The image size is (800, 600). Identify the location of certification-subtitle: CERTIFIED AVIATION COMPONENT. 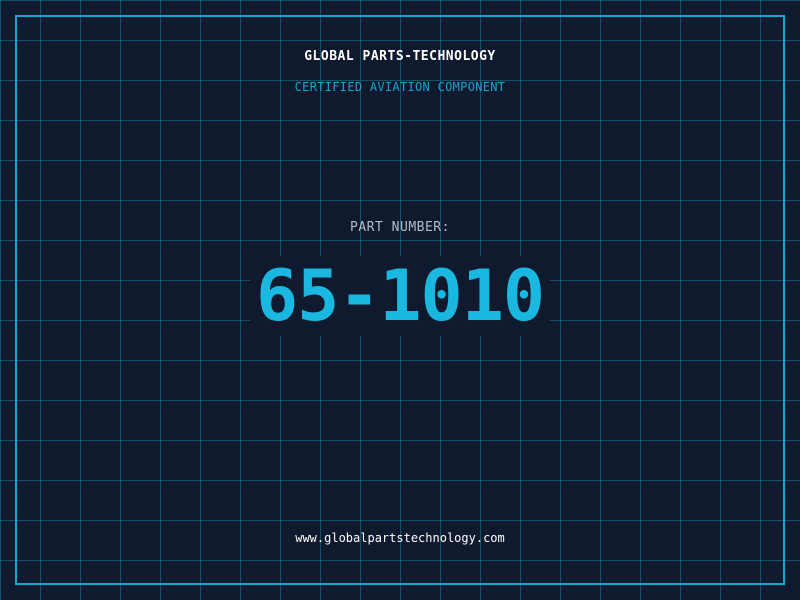
(400, 87).